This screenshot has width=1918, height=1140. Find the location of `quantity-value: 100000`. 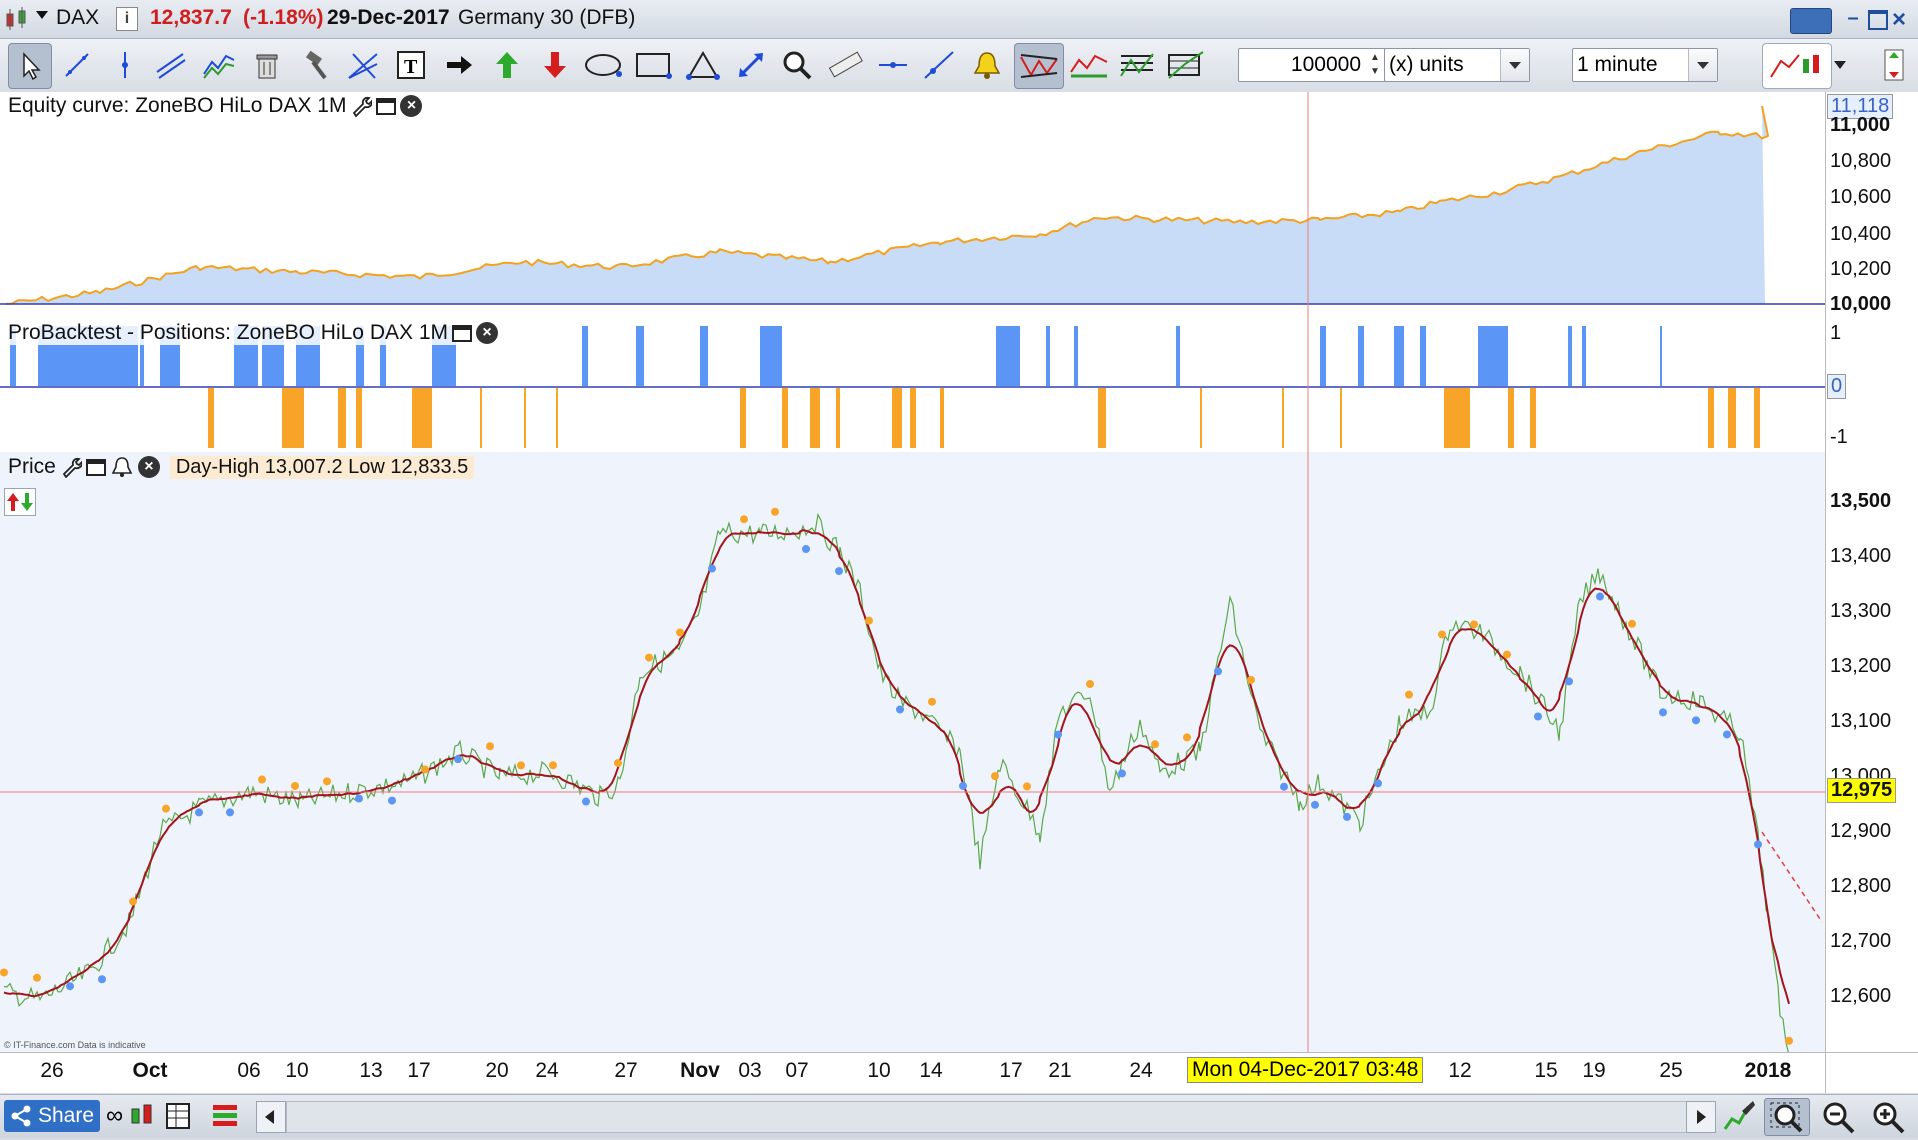

quantity-value: 100000 is located at coordinates (1326, 65).